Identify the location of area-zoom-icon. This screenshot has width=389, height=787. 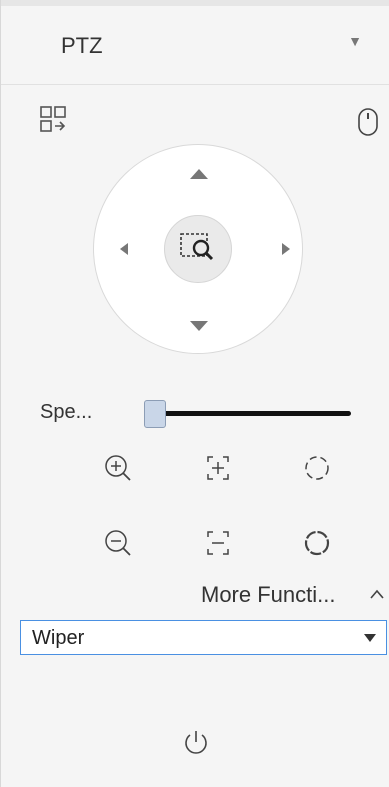
(197, 247).